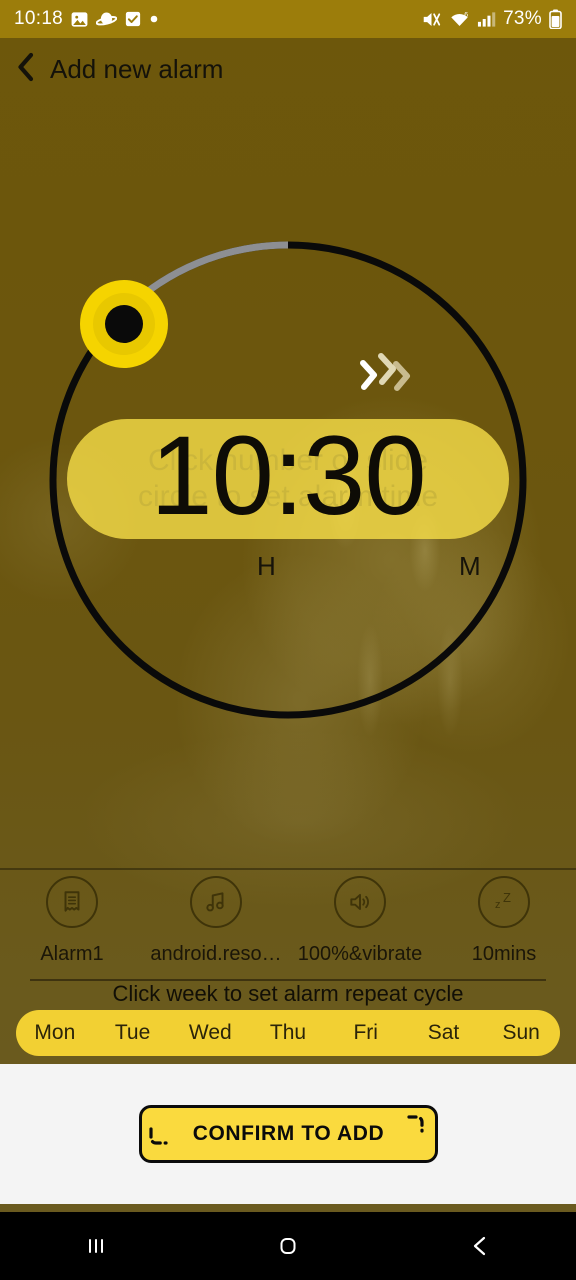 Image resolution: width=576 pixels, height=1280 pixels. What do you see at coordinates (288, 993) in the screenshot?
I see `week-hint-text: Click week to set alarm repeat cycle` at bounding box center [288, 993].